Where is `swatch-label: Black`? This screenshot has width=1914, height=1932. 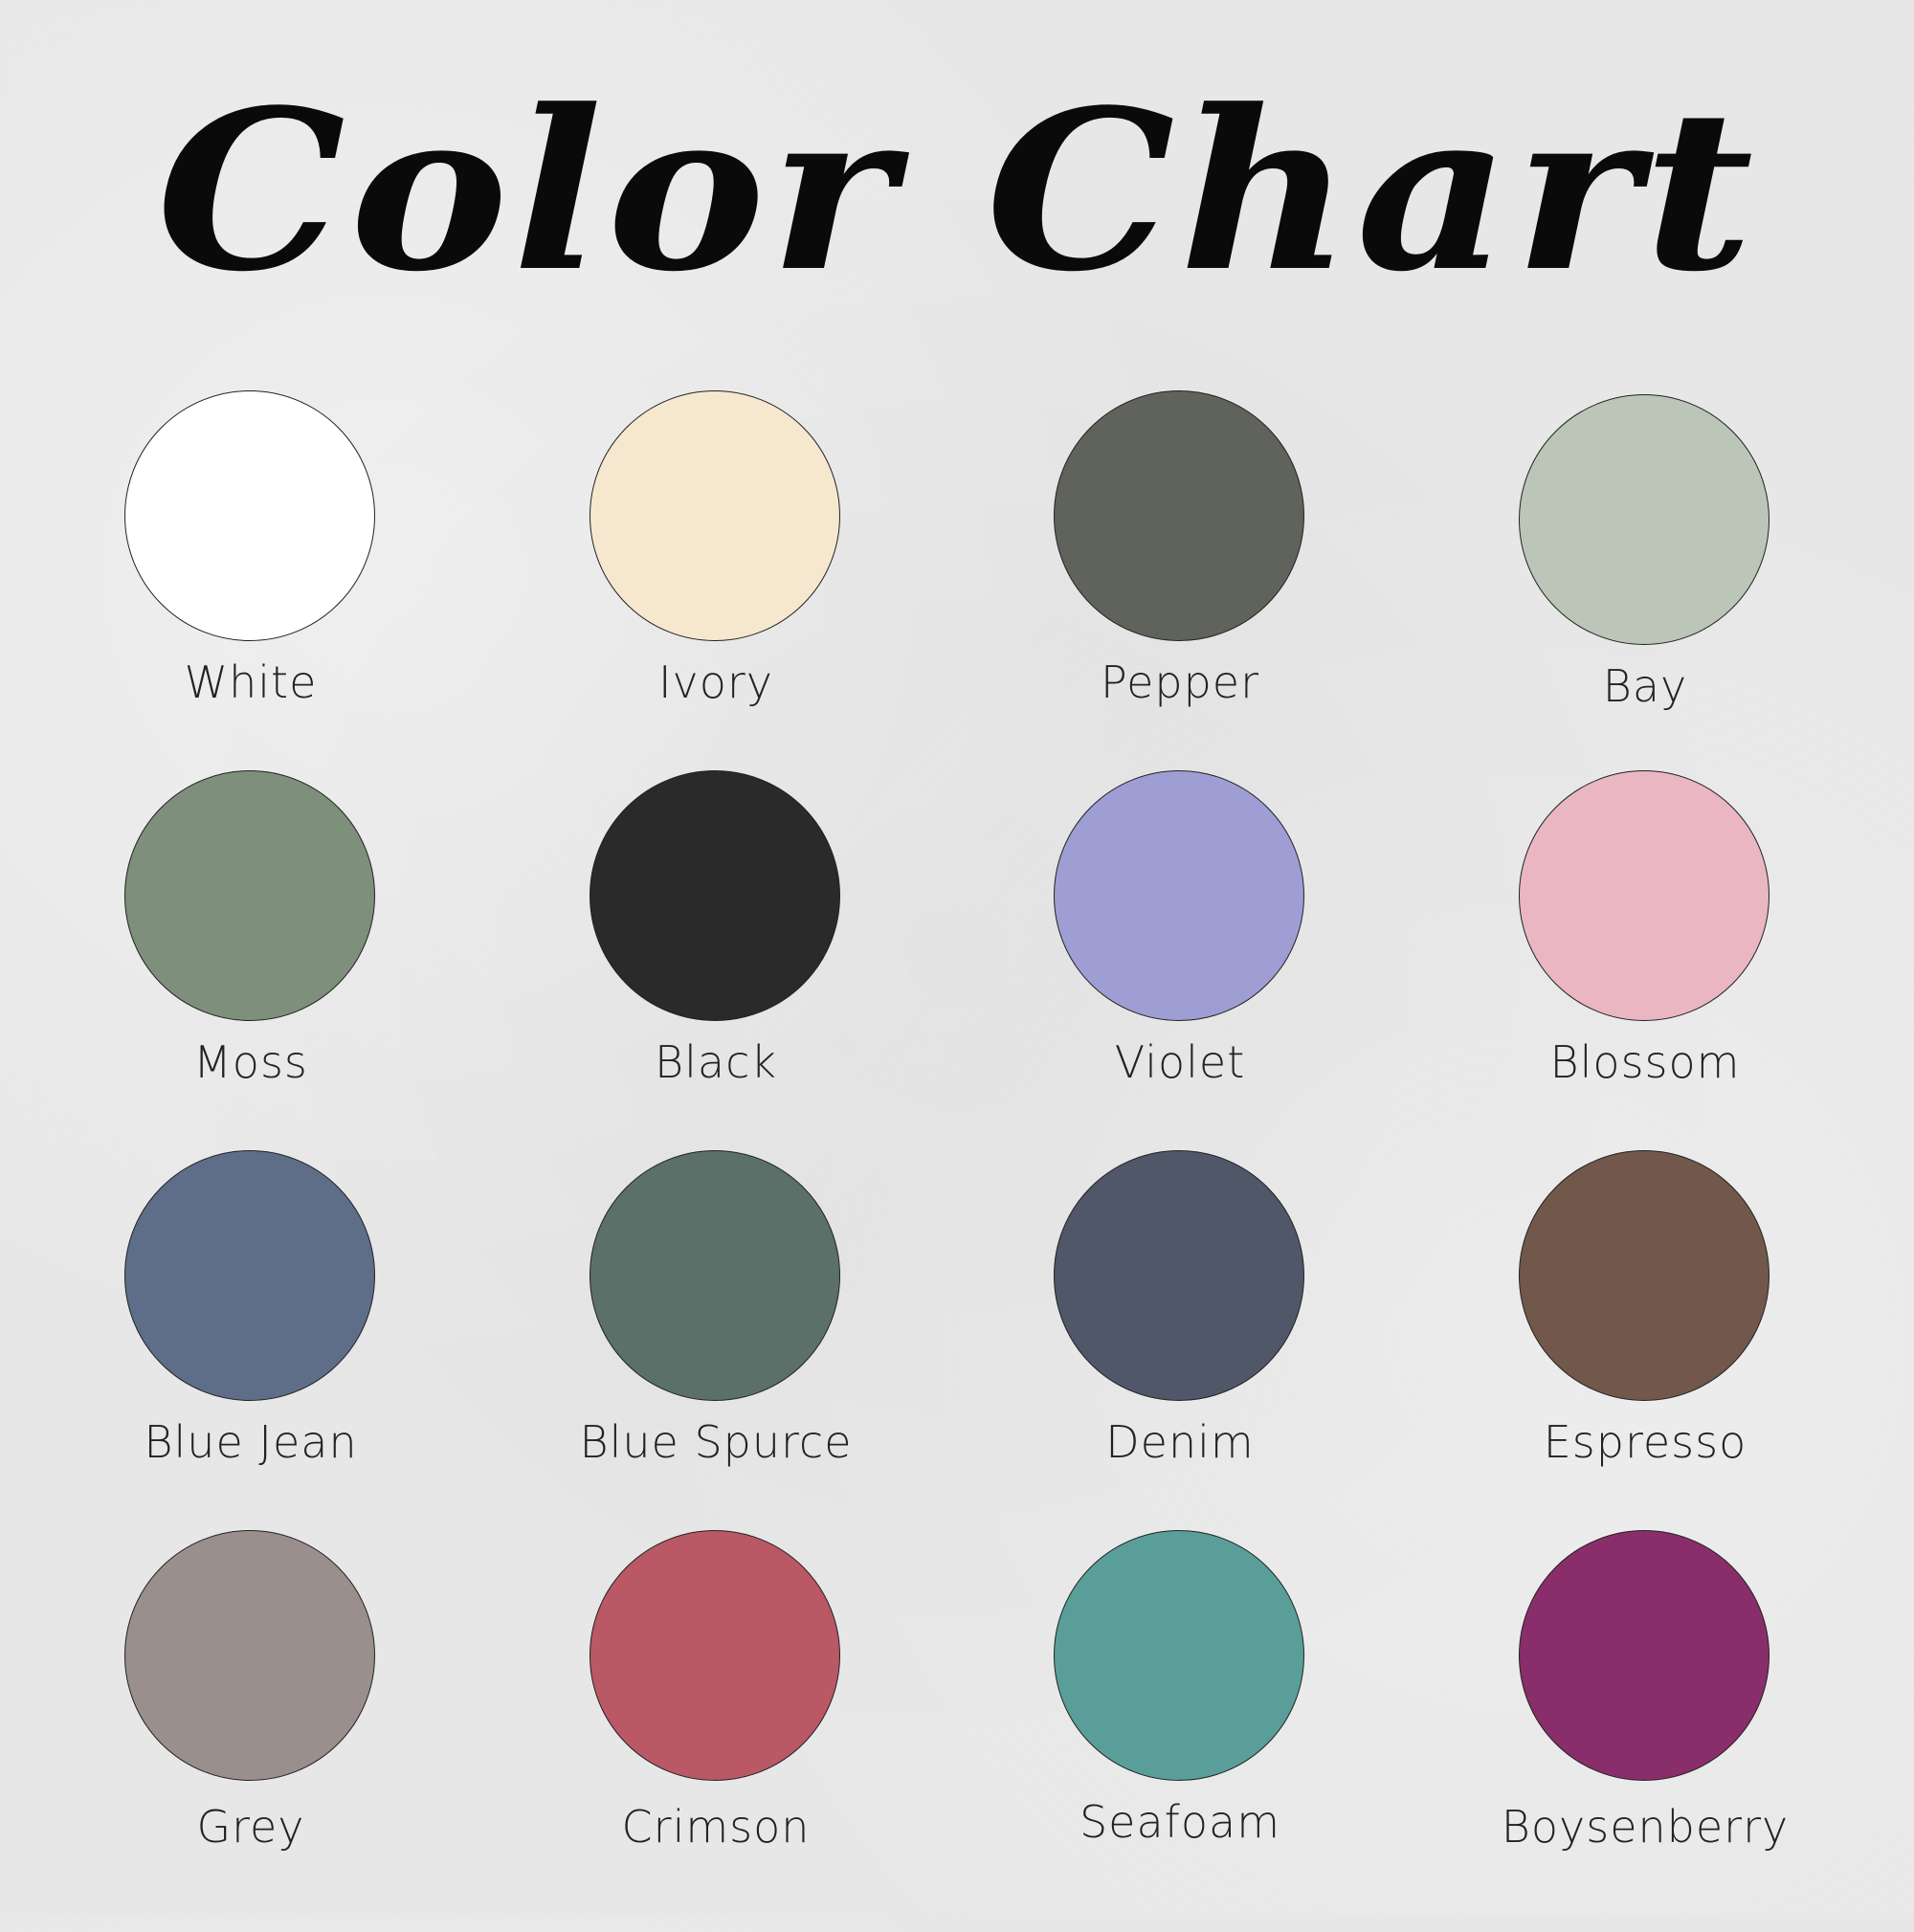
swatch-label: Black is located at coordinates (716, 1062).